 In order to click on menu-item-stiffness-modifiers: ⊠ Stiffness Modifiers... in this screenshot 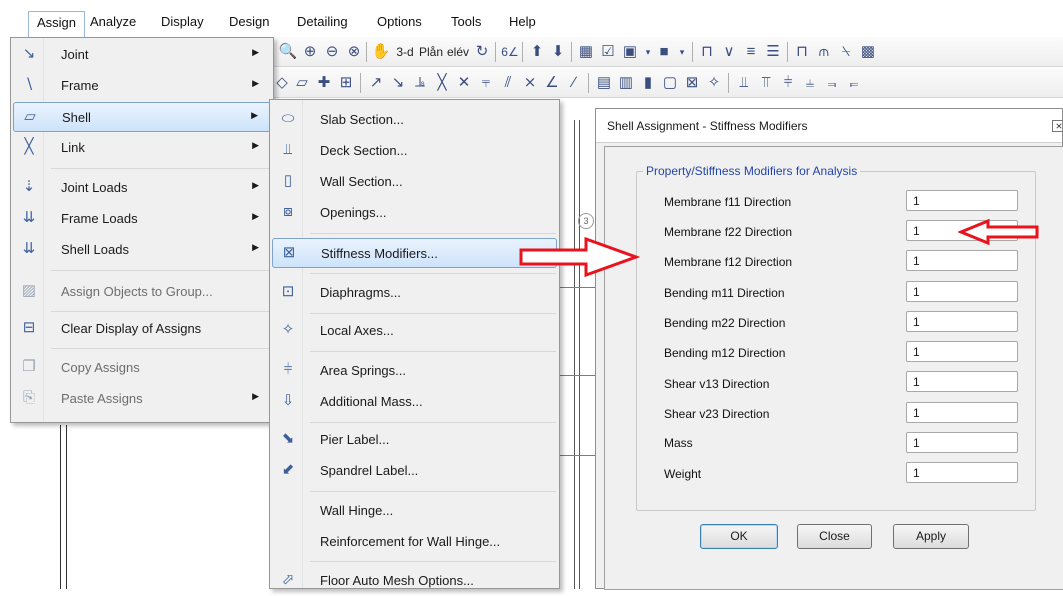, I will do `click(414, 253)`.